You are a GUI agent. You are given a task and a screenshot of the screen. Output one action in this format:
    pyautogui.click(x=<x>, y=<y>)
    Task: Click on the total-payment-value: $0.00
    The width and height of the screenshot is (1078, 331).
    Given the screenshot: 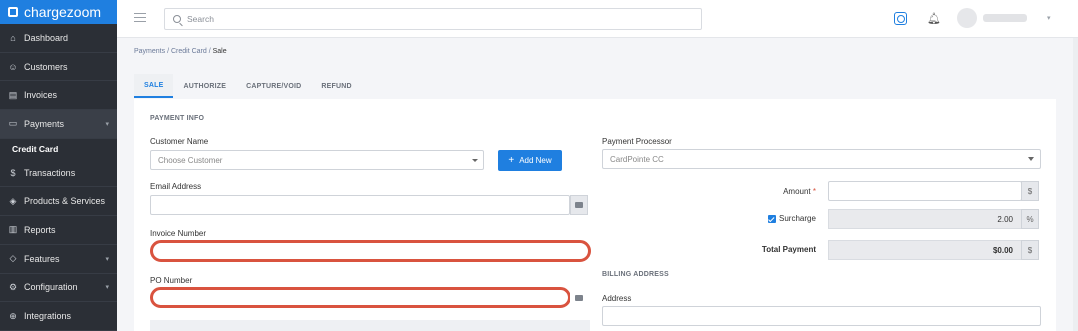 What is the action you would take?
    pyautogui.click(x=925, y=250)
    